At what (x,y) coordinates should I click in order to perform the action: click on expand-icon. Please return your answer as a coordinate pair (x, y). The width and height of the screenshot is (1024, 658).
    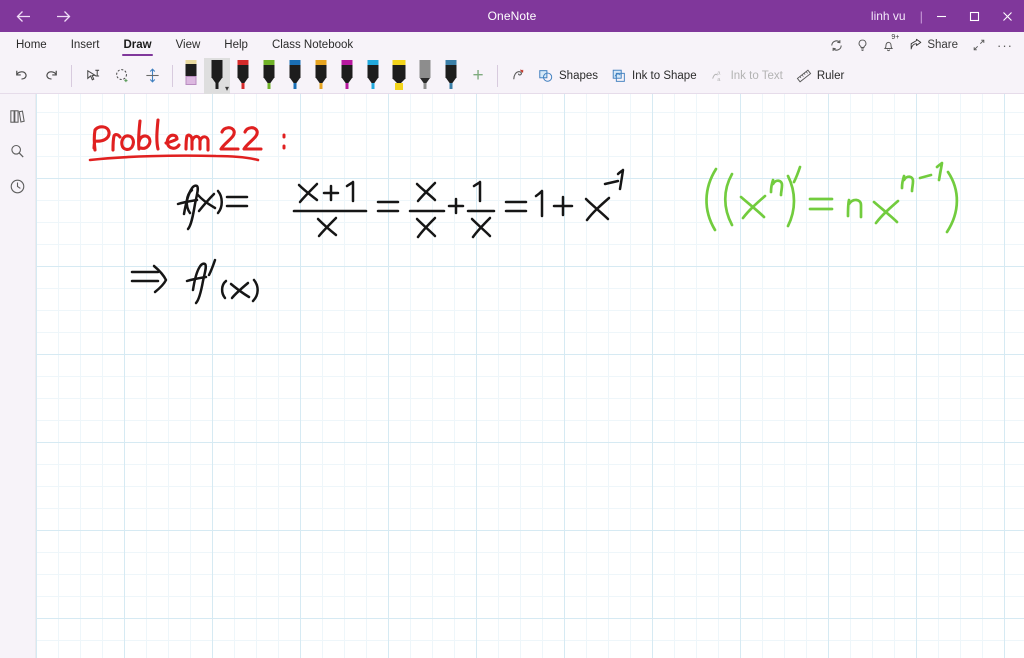
    Looking at the image, I should click on (979, 45).